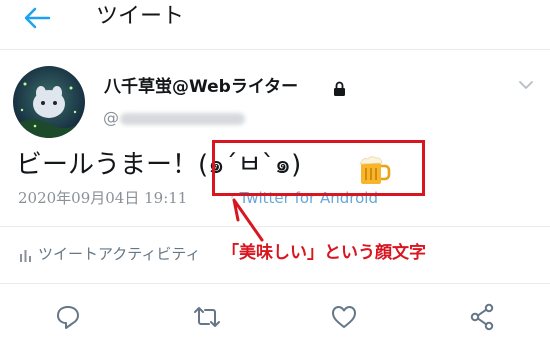 This screenshot has height=347, width=550. Describe the element at coordinates (25, 256) in the screenshot. I see `bar-chart-icon` at that location.